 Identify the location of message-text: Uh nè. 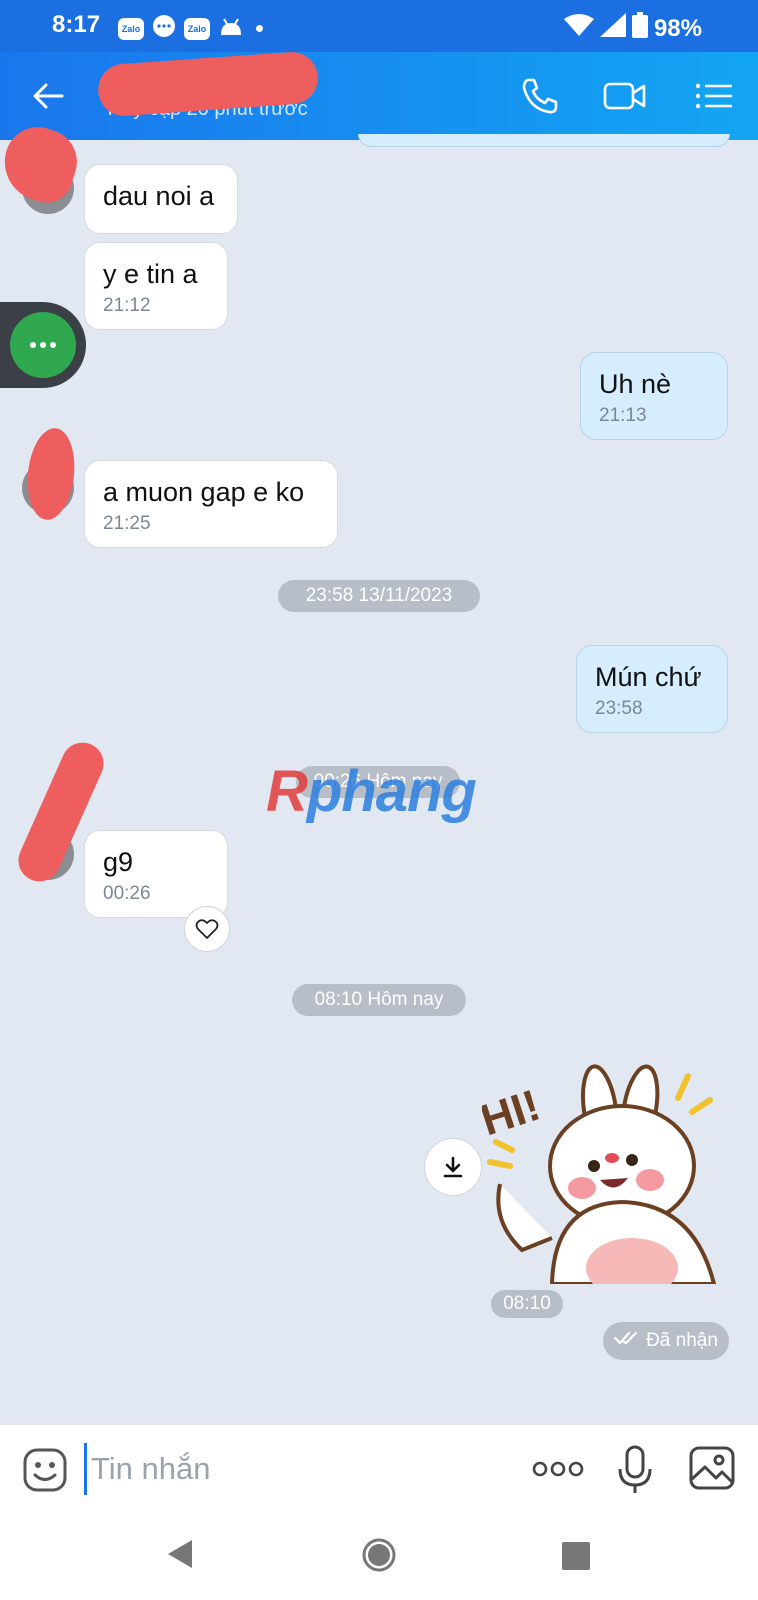
(635, 384).